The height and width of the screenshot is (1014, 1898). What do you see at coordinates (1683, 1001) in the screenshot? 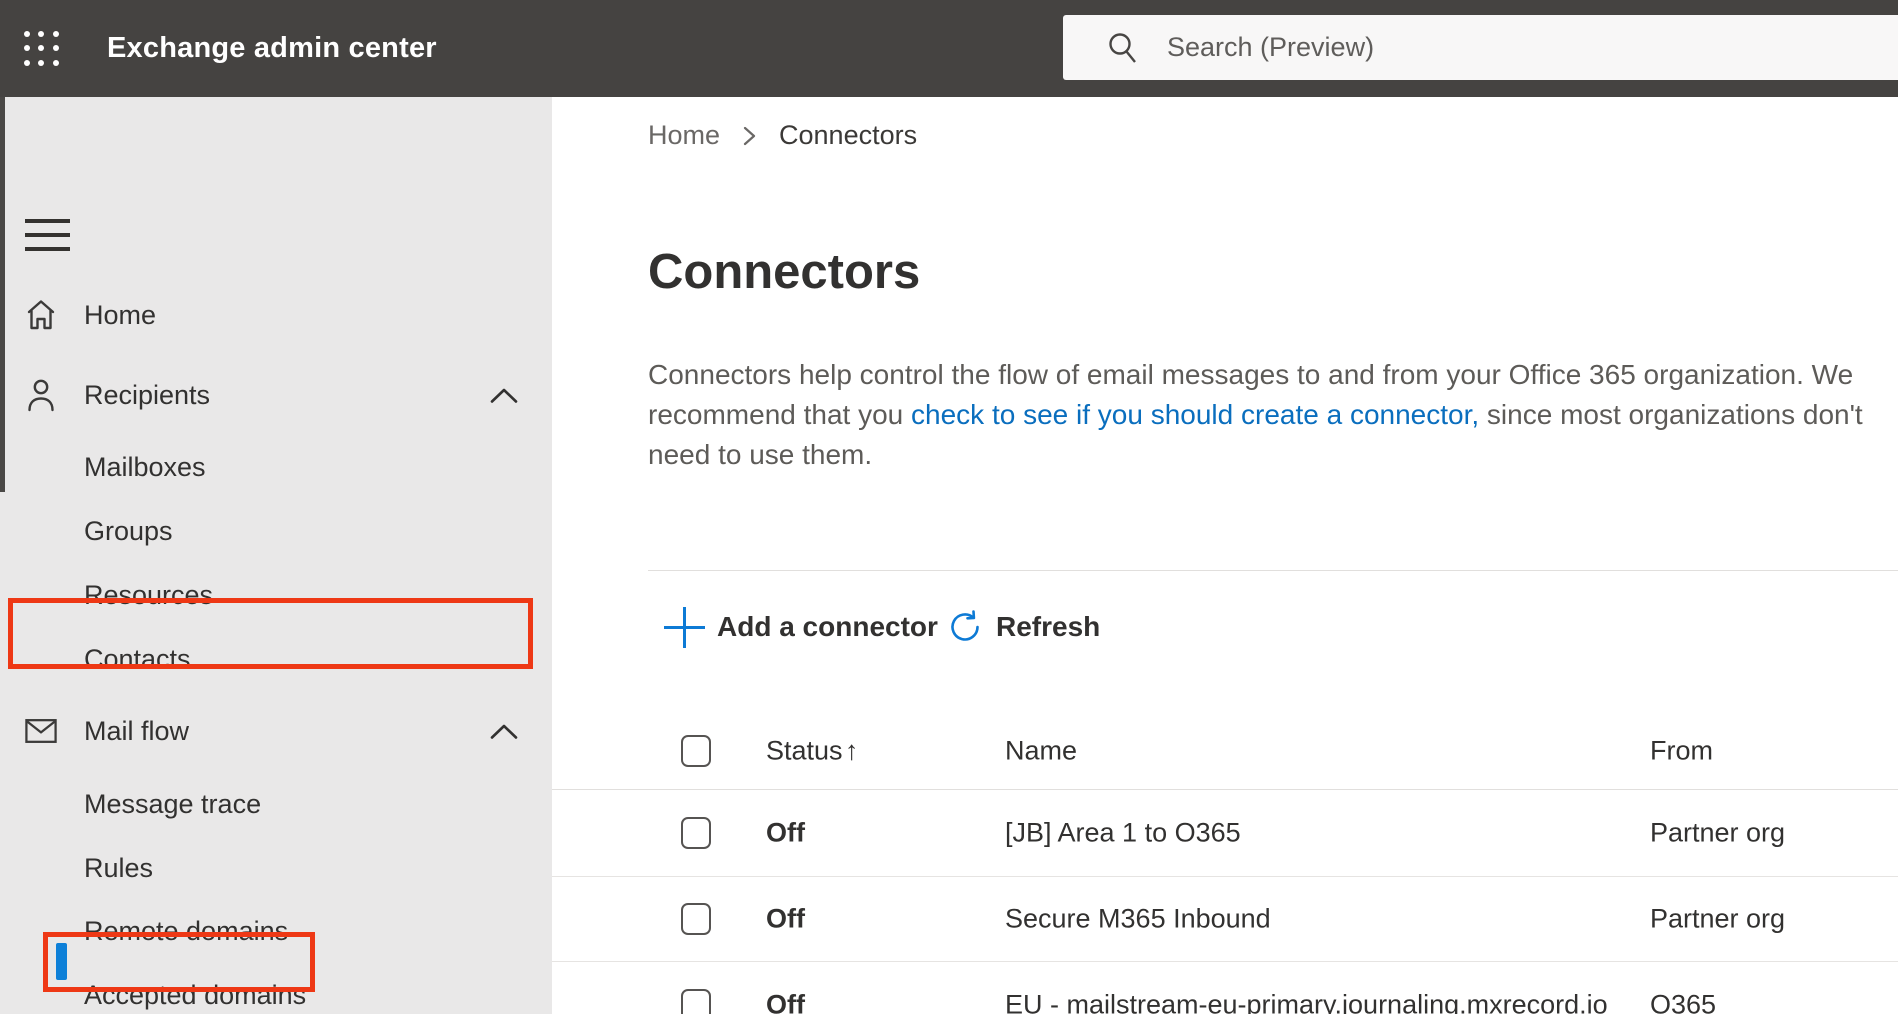
I see `cell-from: O365` at bounding box center [1683, 1001].